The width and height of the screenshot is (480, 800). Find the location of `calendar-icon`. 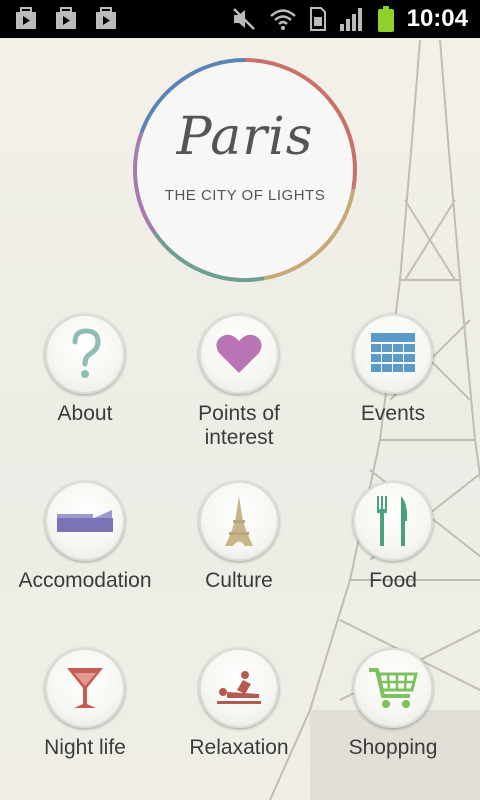

calendar-icon is located at coordinates (393, 352).